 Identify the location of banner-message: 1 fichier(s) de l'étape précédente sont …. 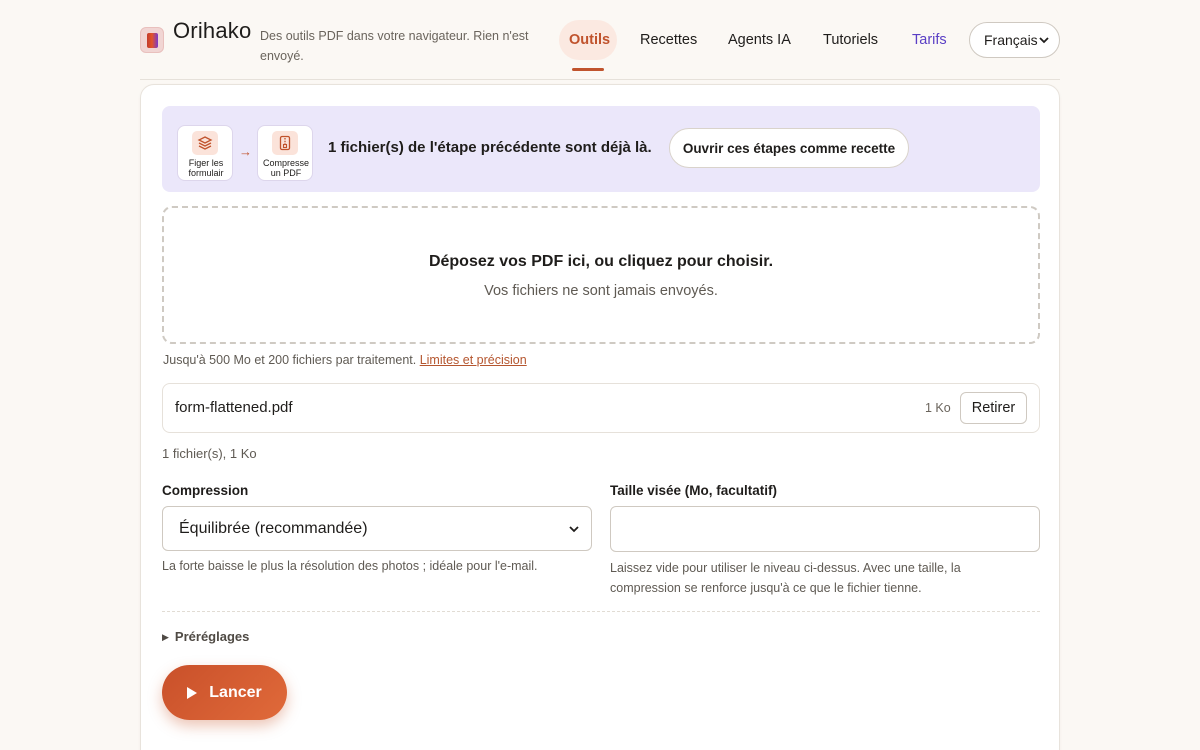
(490, 147).